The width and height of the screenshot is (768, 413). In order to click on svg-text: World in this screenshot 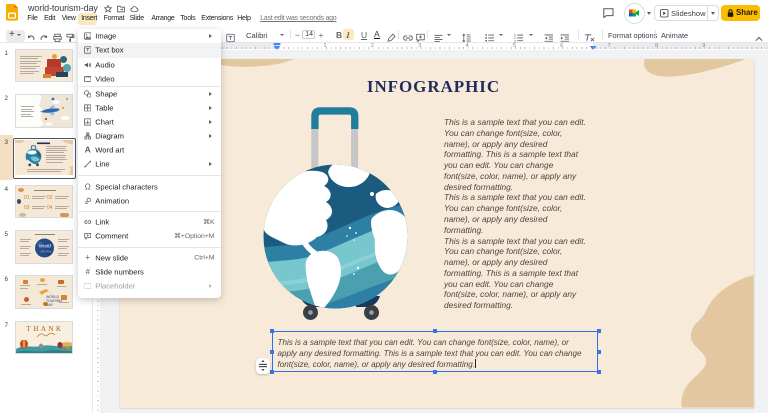, I will do `click(45, 246)`.